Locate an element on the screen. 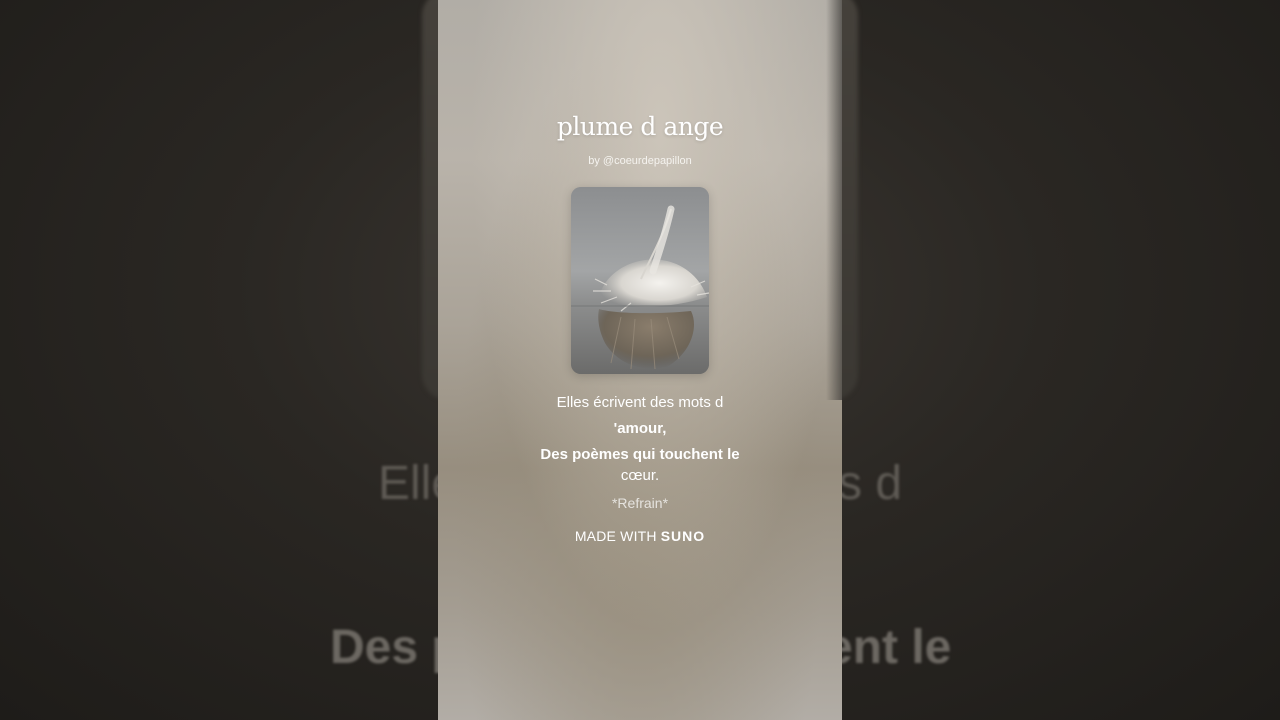  background-lyric-line-2-right: ent le is located at coordinates (889, 647).